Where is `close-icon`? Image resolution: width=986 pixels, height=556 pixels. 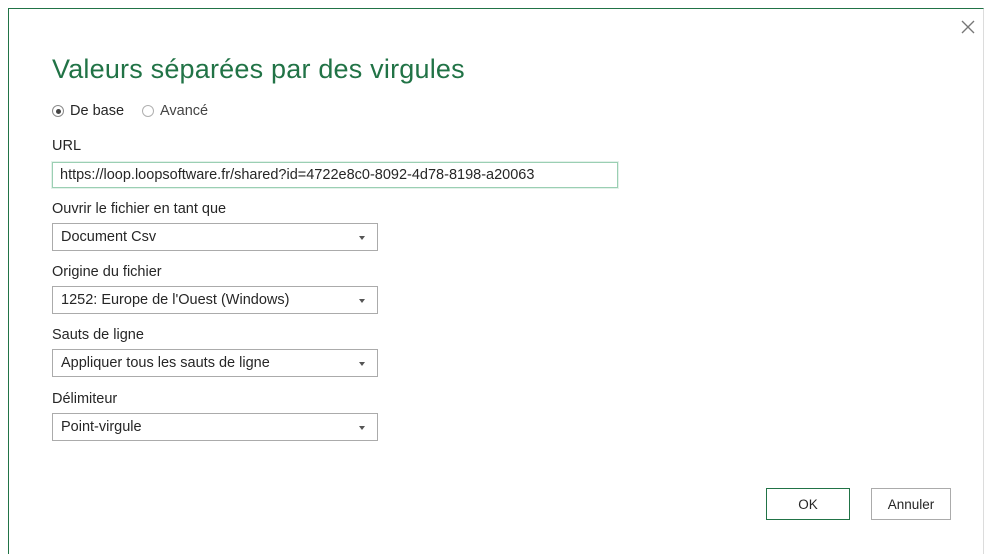
close-icon is located at coordinates (968, 27).